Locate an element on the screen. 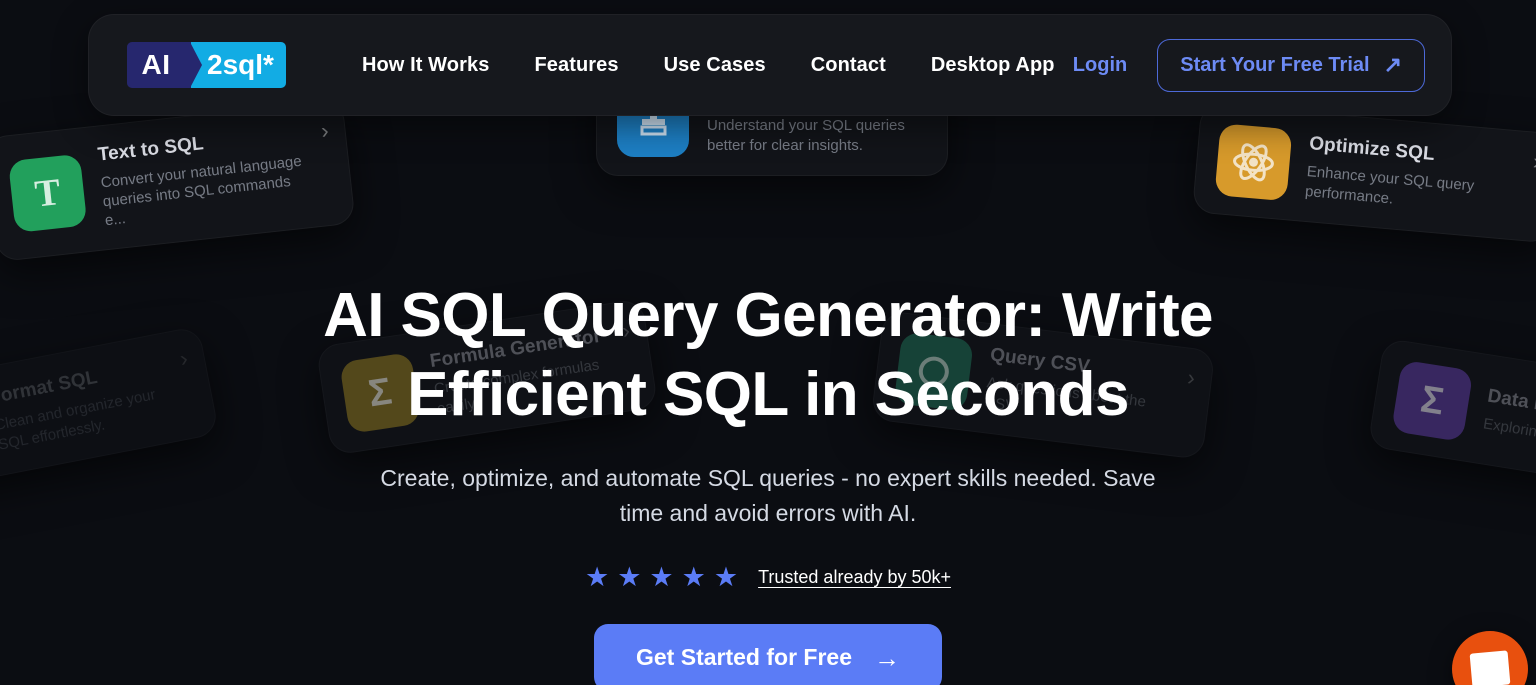 The image size is (1536, 685). start-free-trial-label: Start Your Free Trial is located at coordinates (1275, 64).